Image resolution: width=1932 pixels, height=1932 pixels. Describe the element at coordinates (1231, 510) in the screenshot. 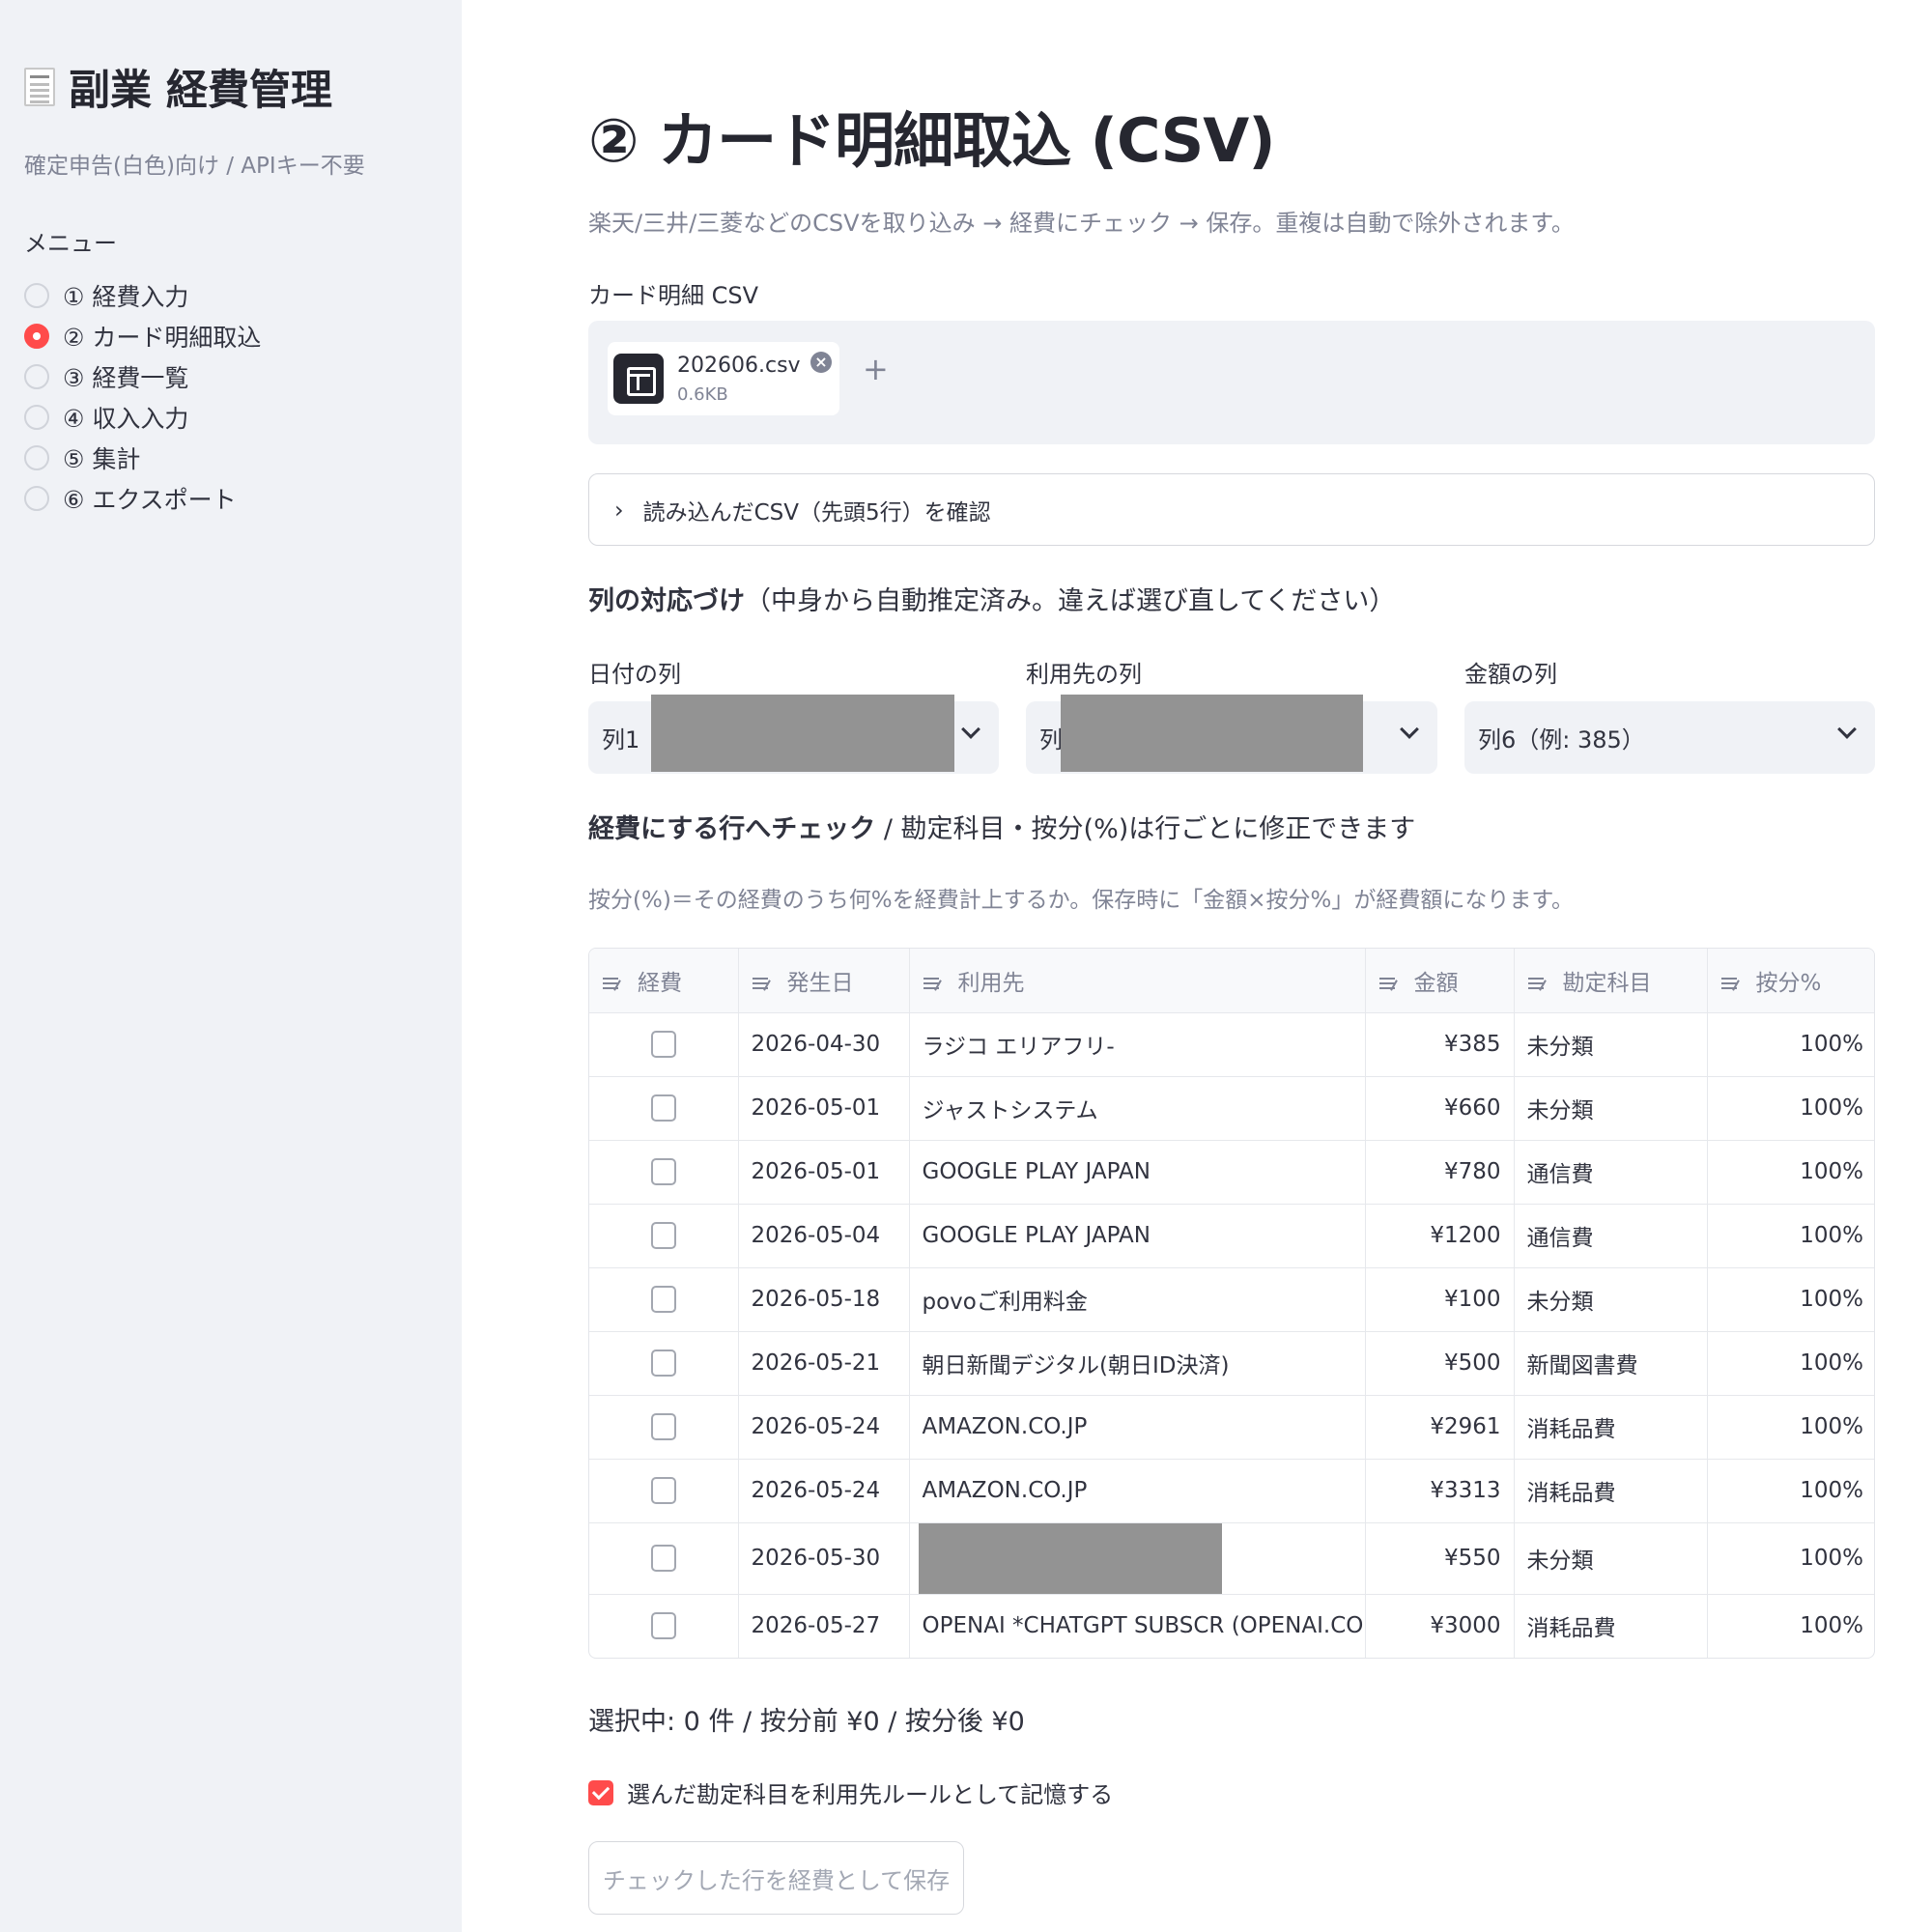

I see `csv-preview-expander: › 読み込んだCSV（先頭5行）を確認` at that location.